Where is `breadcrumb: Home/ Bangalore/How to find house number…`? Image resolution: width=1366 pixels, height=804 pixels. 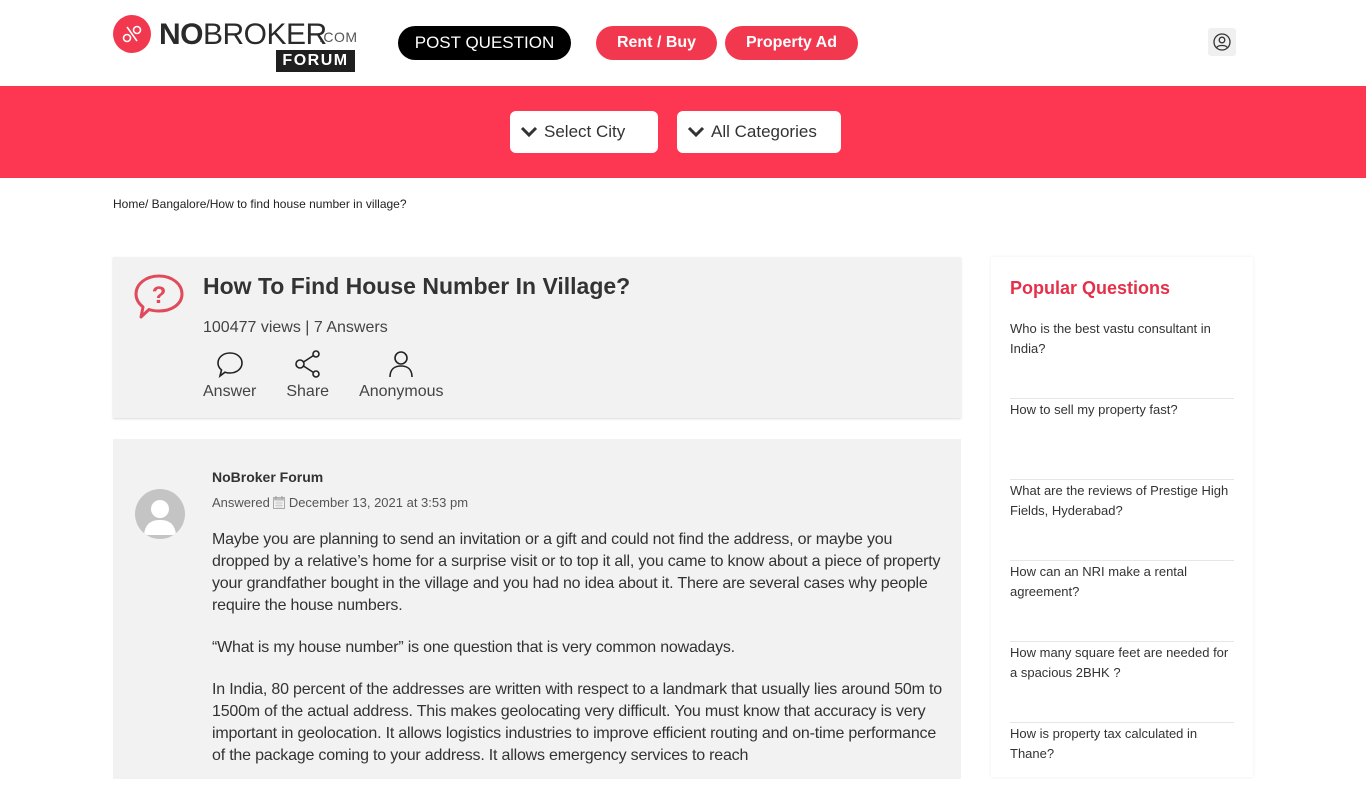
breadcrumb: Home/ Bangalore/How to find house number… is located at coordinates (260, 204).